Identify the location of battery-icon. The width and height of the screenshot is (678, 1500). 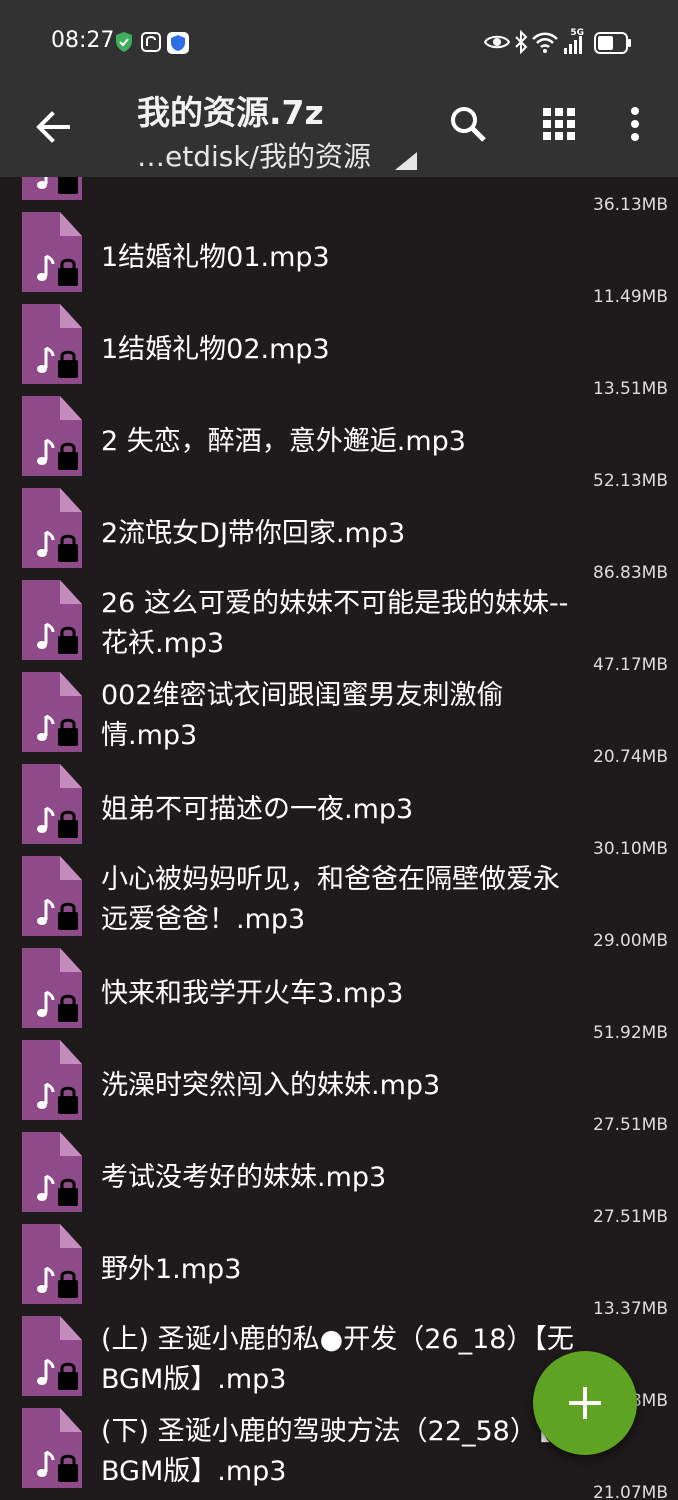
(613, 45).